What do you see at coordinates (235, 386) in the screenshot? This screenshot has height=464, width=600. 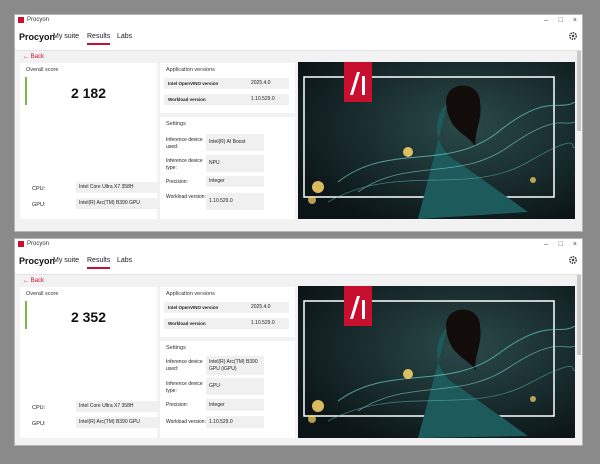 I see `device-type-value: GPU` at bounding box center [235, 386].